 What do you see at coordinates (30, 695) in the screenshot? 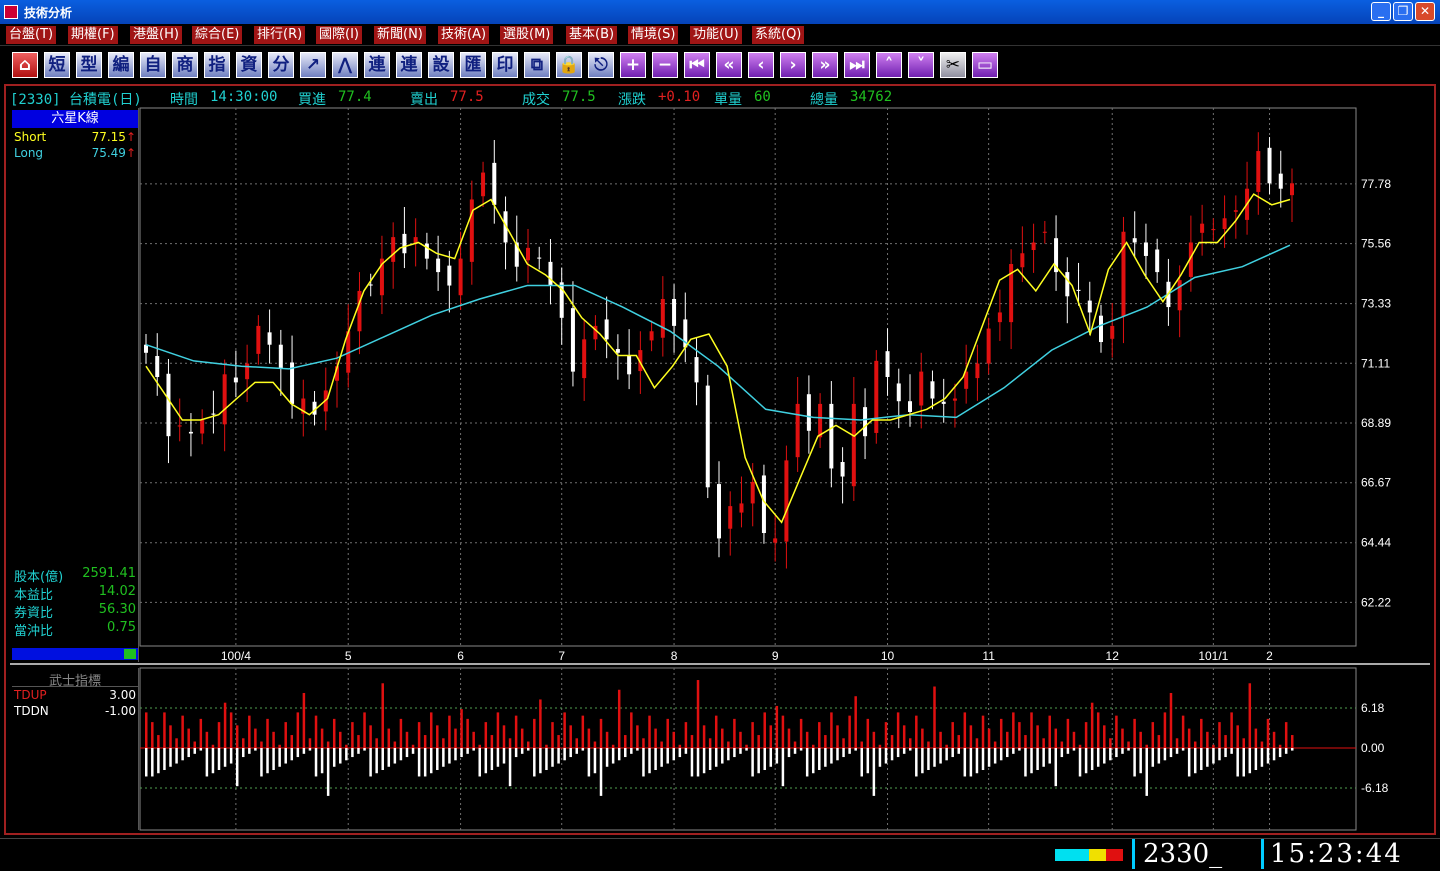
I see `tdup-label: TDUP` at bounding box center [30, 695].